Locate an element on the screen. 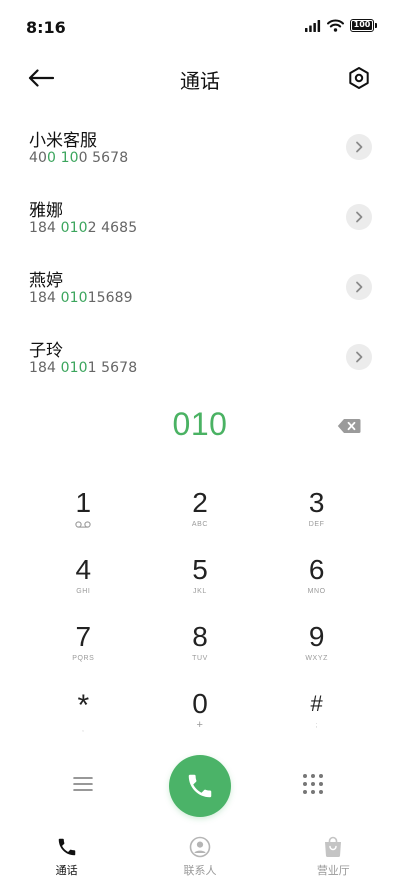 Image resolution: width=400 pixels, height=889 pixels. key-star: * , is located at coordinates (83, 710).